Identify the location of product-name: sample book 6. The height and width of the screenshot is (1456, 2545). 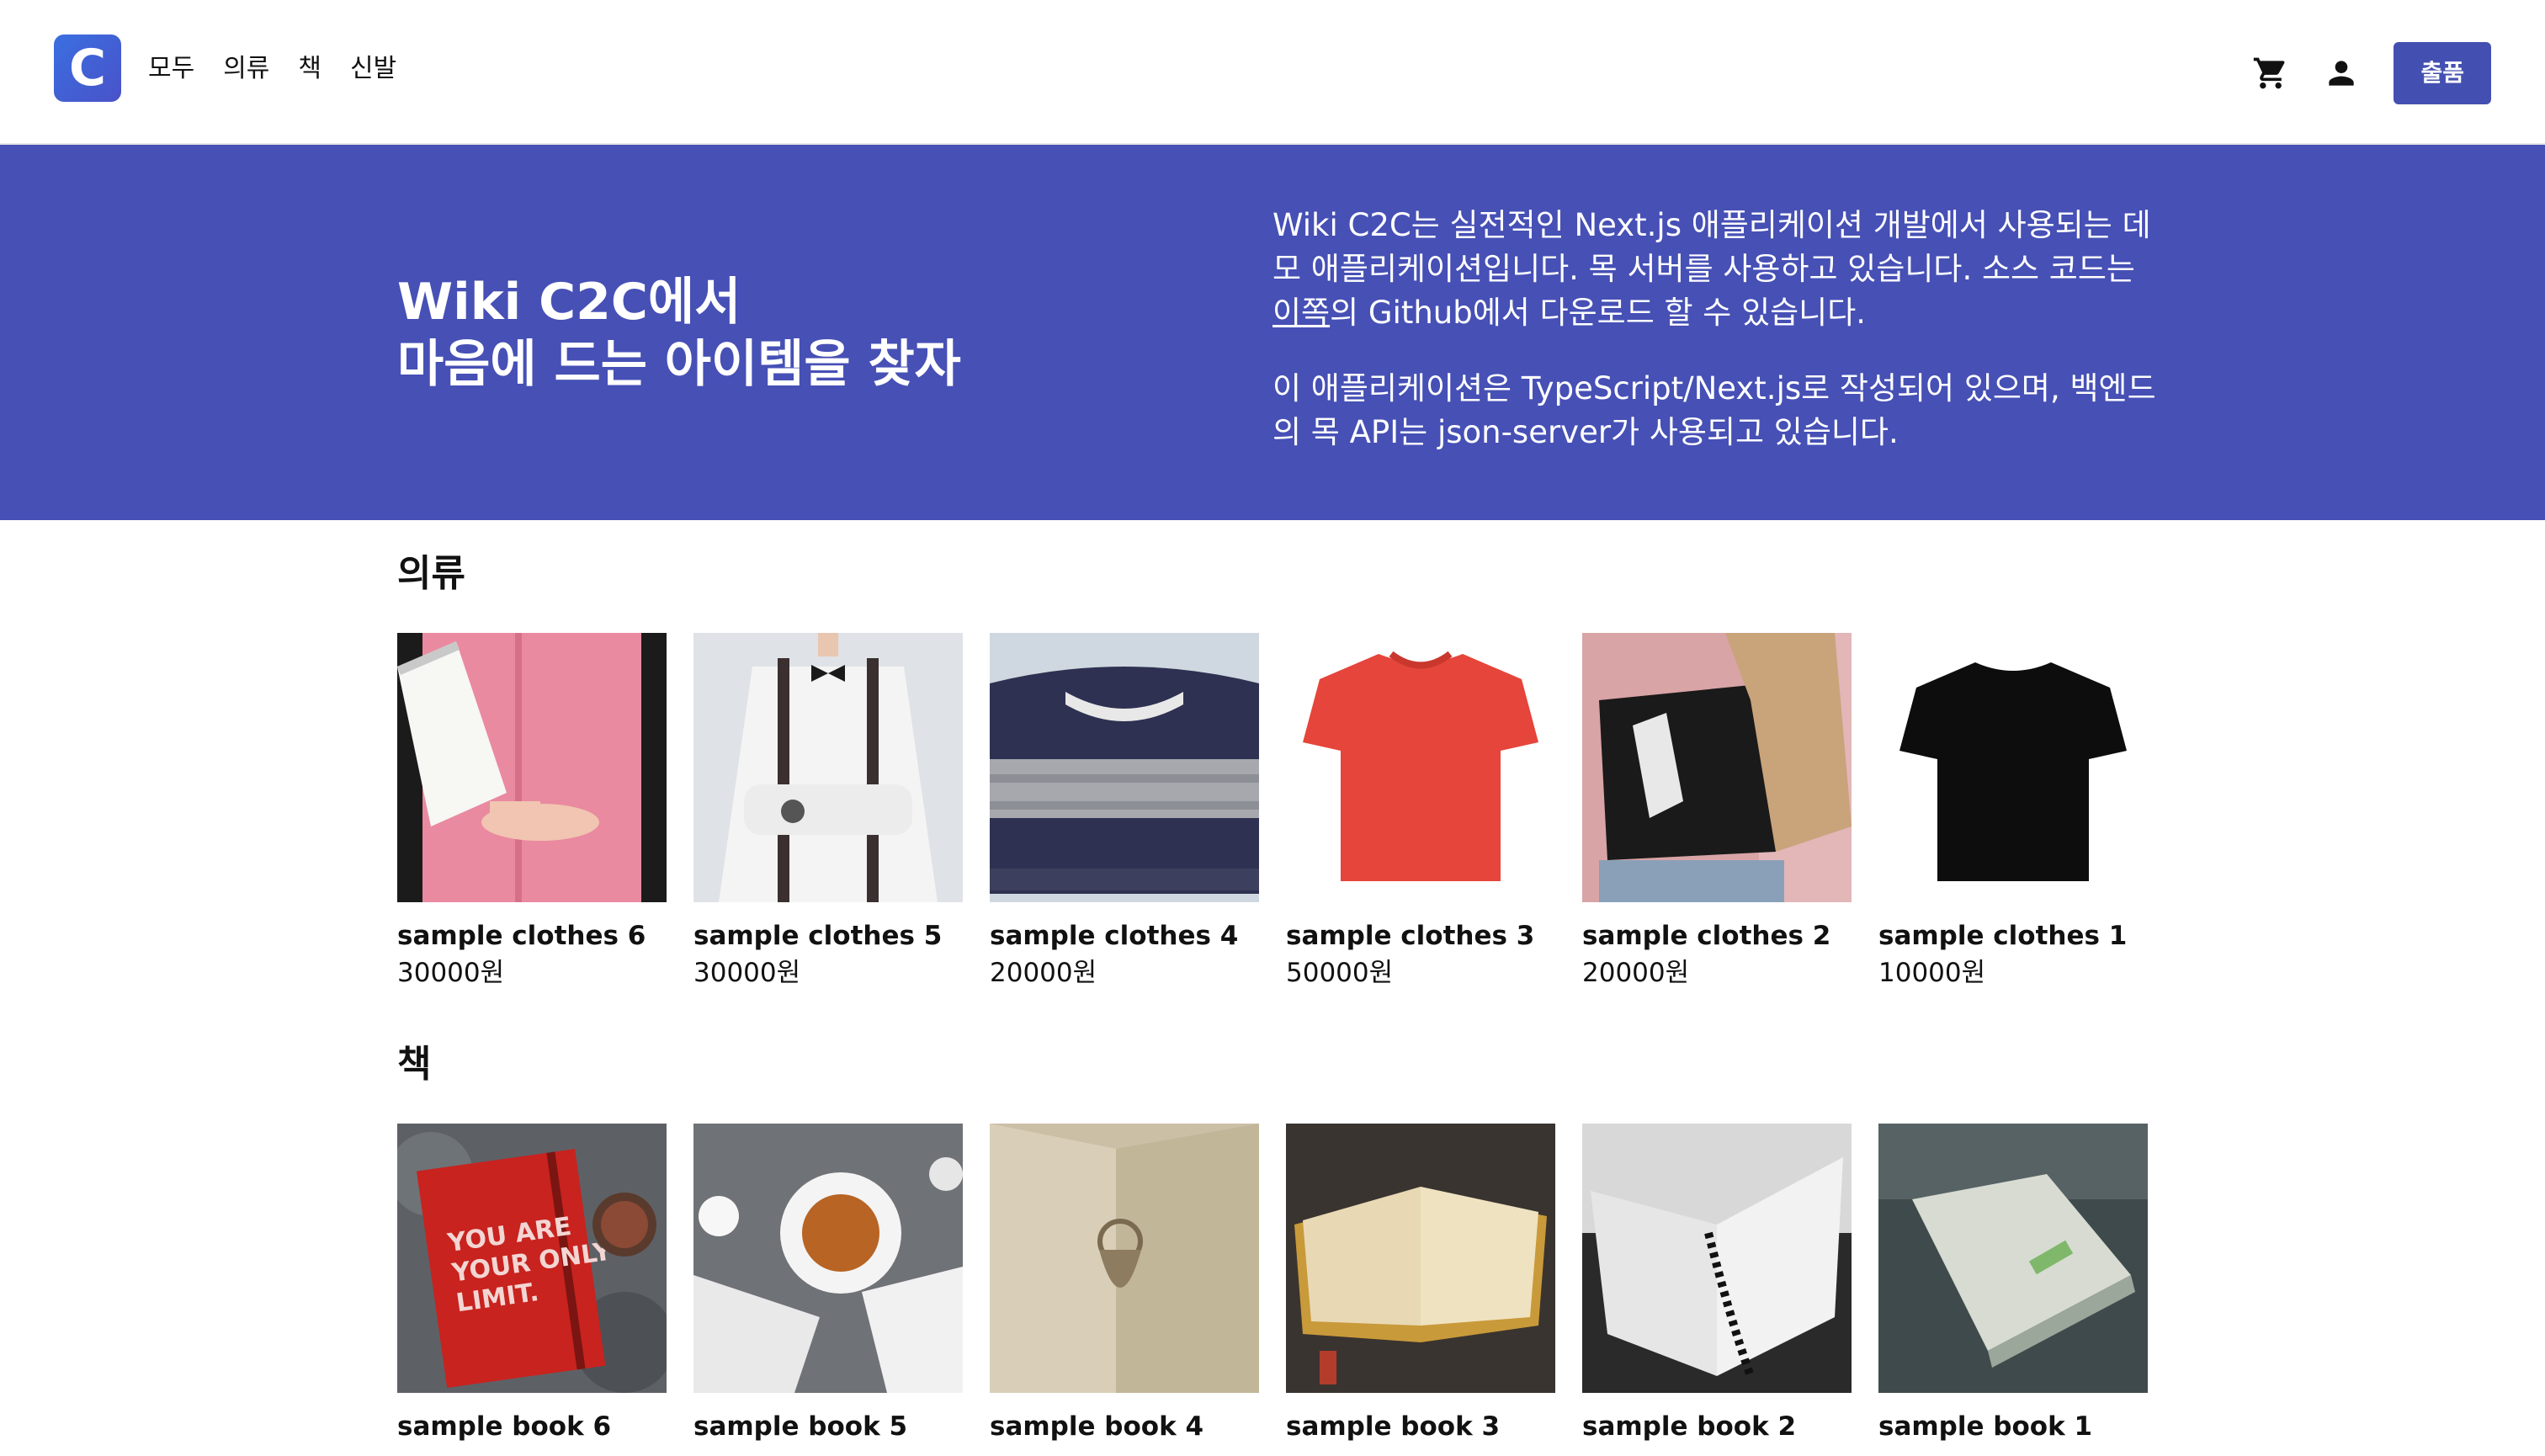
(505, 1426).